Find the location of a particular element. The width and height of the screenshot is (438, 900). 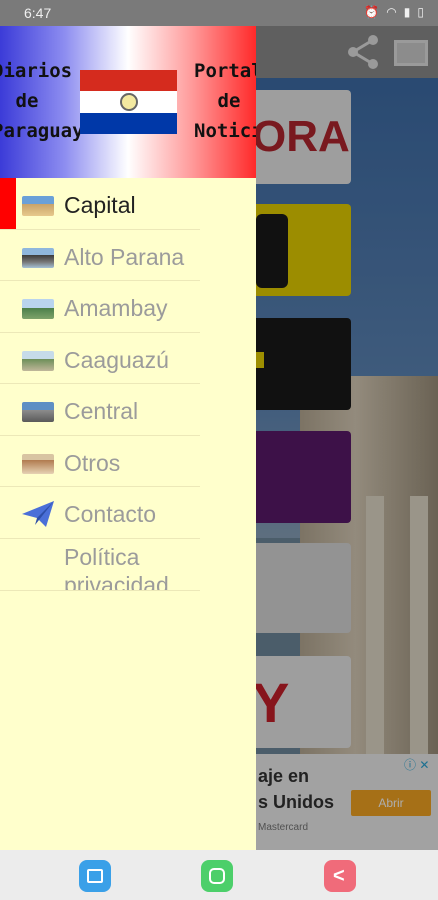

menu-item-label: Alto Parana is located at coordinates (124, 256).